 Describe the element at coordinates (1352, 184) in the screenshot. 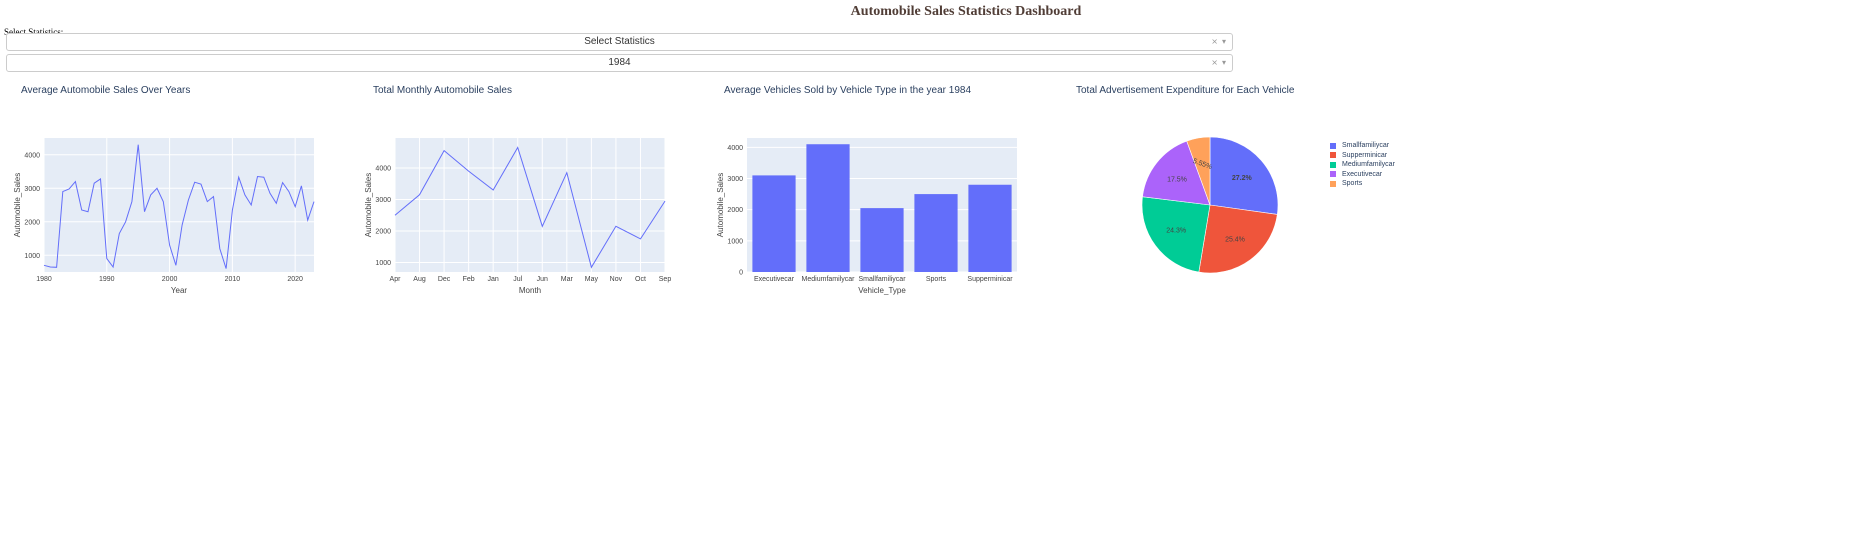

I see `legend-label: Sports` at that location.